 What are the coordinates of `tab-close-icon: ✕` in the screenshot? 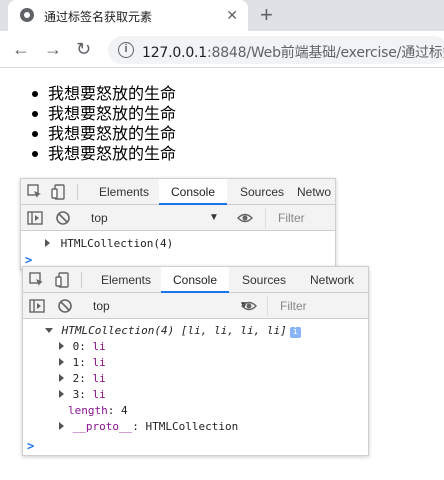 It's located at (232, 15).